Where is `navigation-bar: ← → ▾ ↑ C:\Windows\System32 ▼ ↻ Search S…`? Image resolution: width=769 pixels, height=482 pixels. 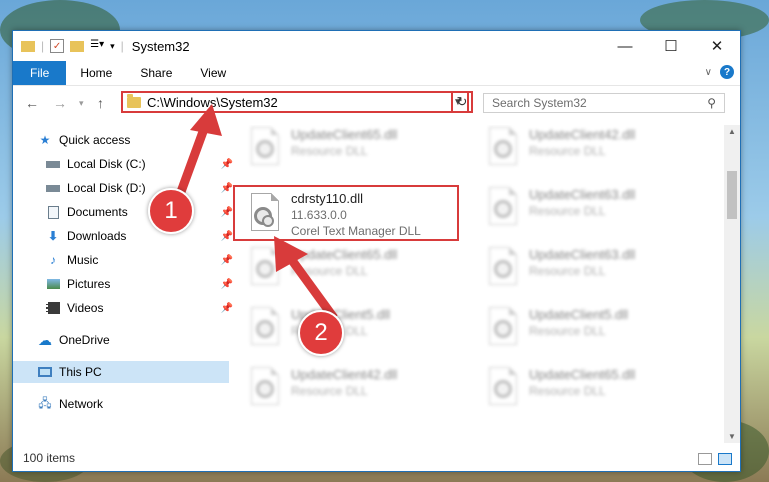
navigation-bar: ← → ▾ ↑ C:\Windows\System32 ▼ ↻ Search S… is located at coordinates (376, 103).